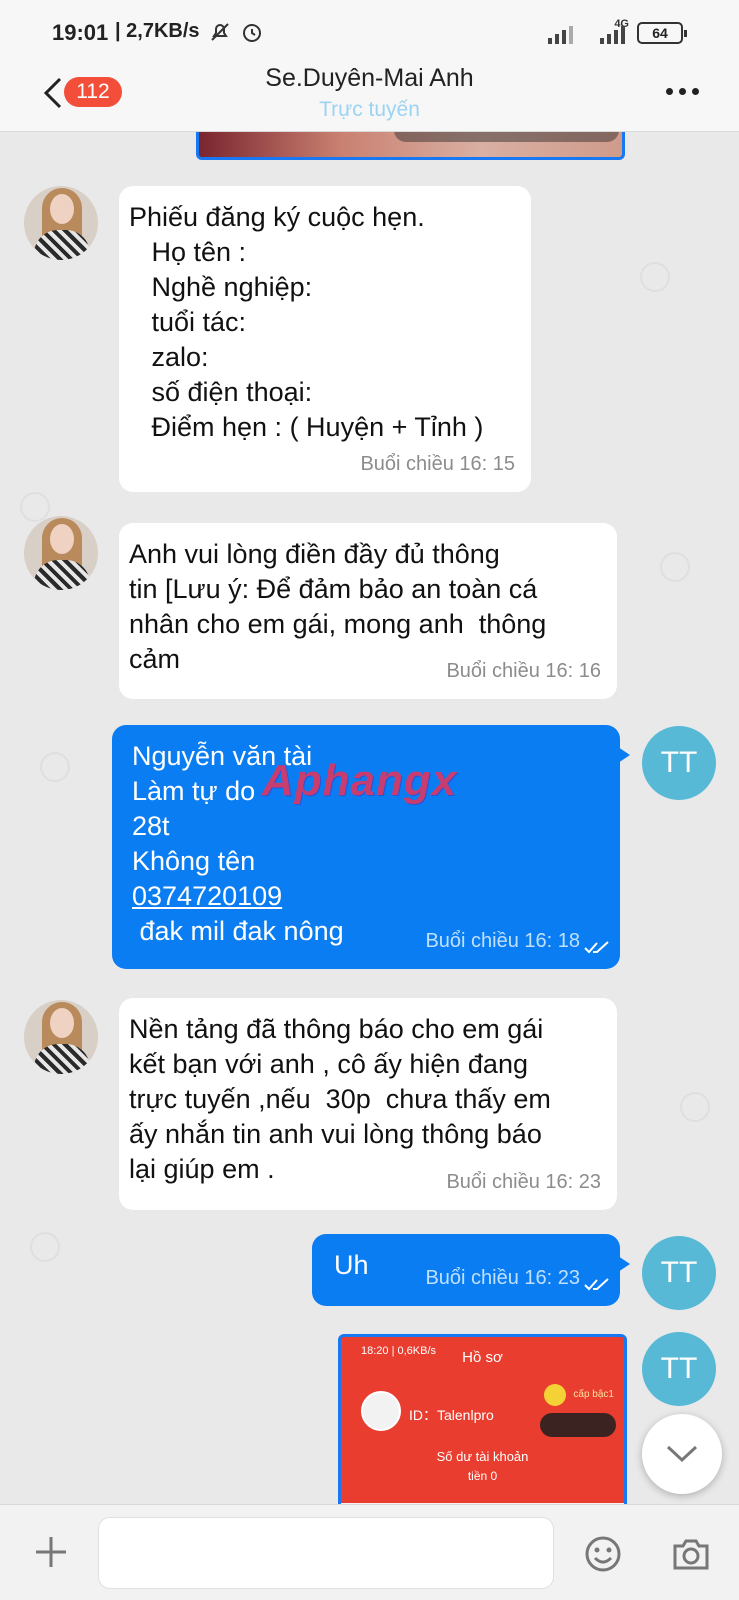 Image resolution: width=739 pixels, height=1600 pixels. I want to click on message-line: 28t, so click(151, 826).